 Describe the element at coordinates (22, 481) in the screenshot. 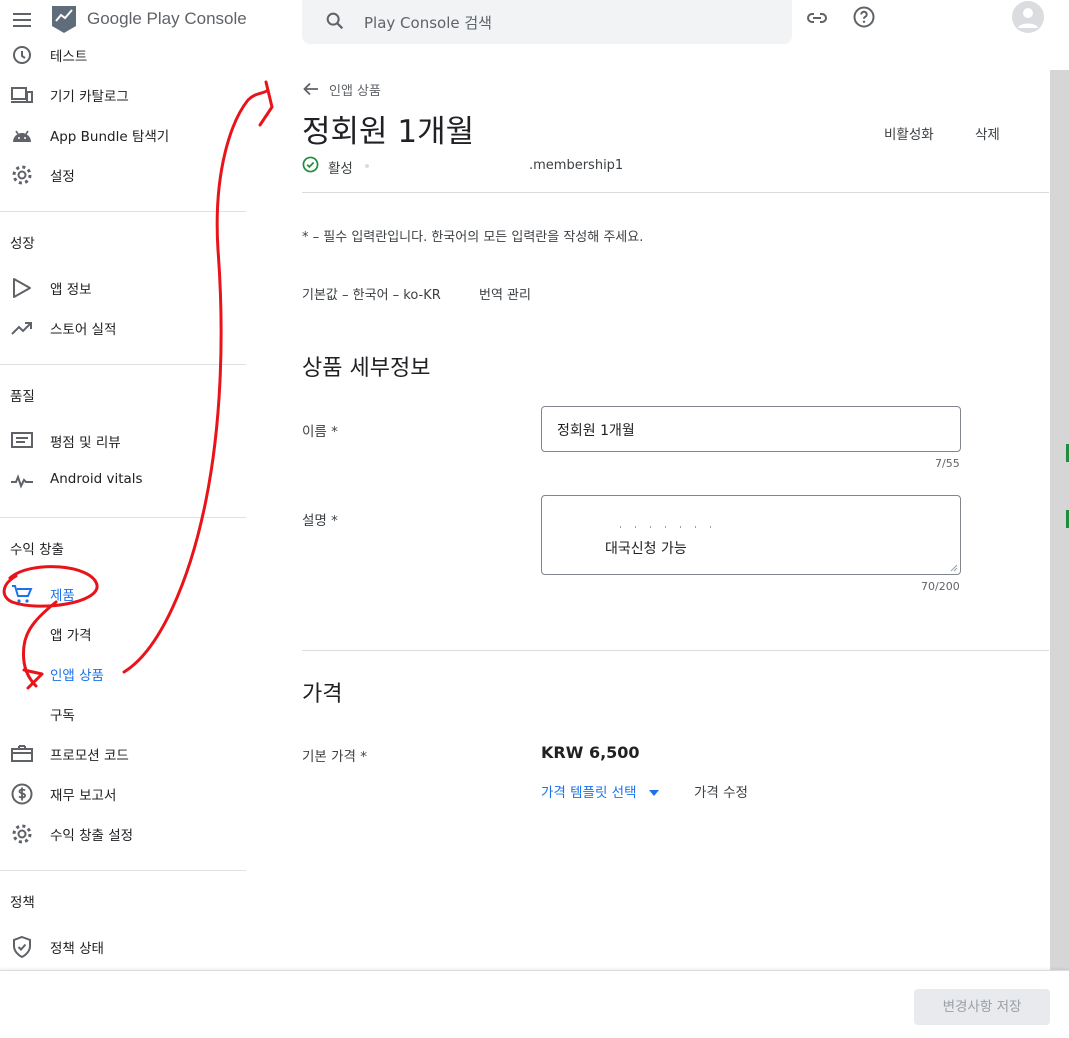

I see `vitals-icon` at that location.